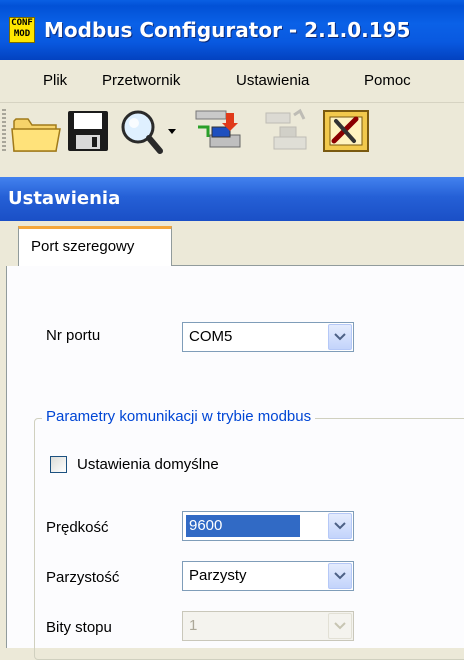 Image resolution: width=464 pixels, height=660 pixels. What do you see at coordinates (22, 34) in the screenshot?
I see `app-icon-text-bottom: MOD` at bounding box center [22, 34].